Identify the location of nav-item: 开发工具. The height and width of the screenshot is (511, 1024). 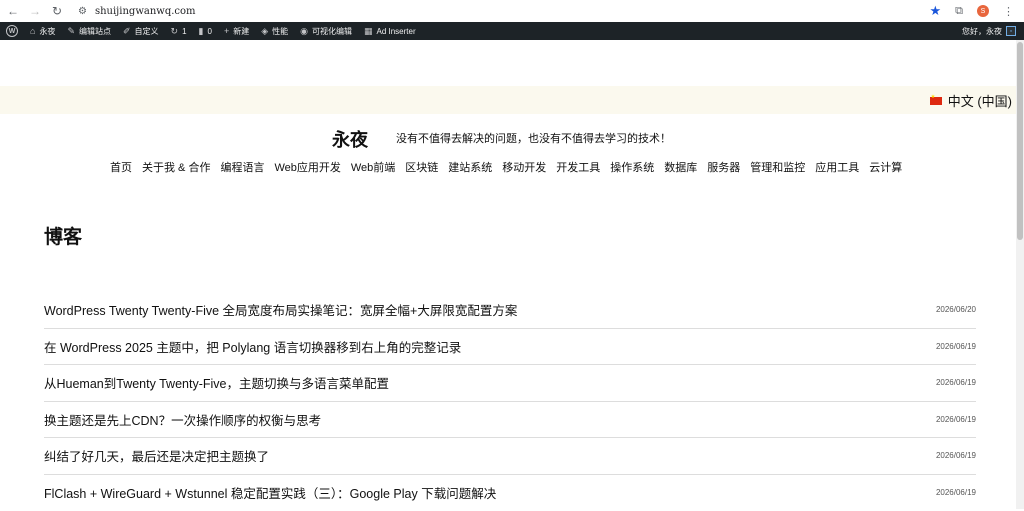
(578, 167).